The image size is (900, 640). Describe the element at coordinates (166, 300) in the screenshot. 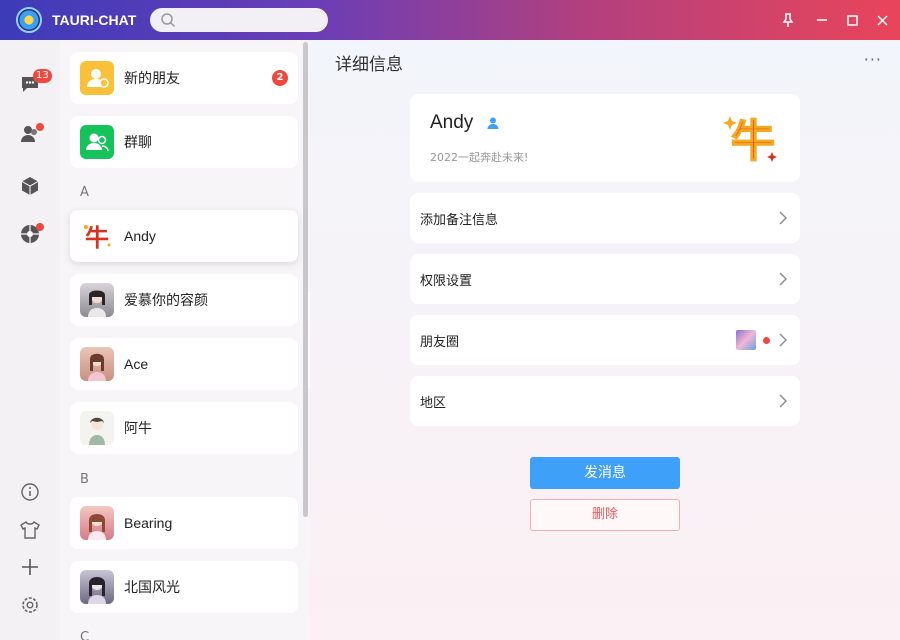

I see `contact-name: 爱慕你的容颜` at that location.